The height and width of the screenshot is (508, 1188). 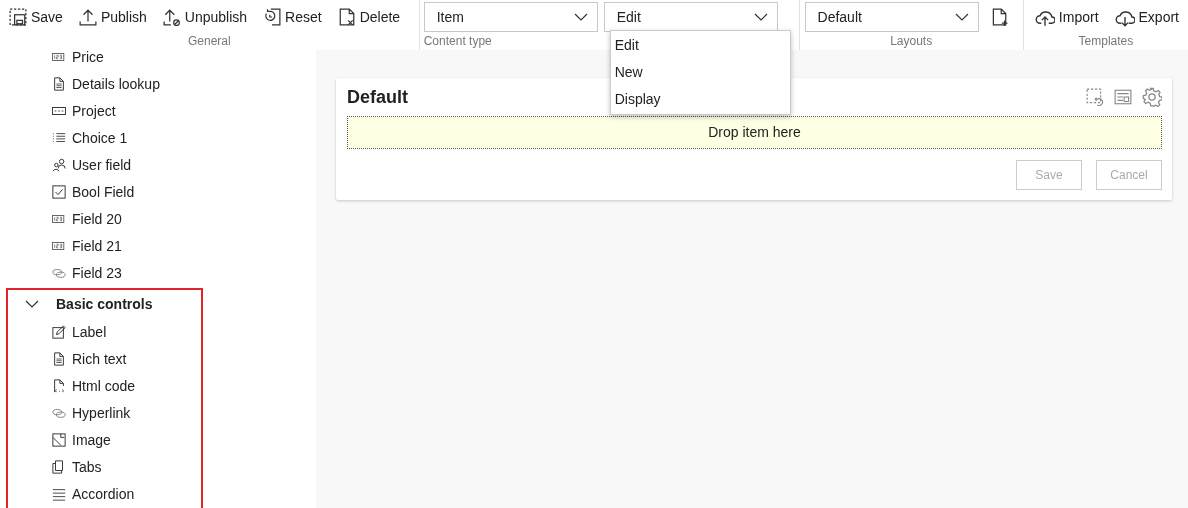 What do you see at coordinates (158, 110) in the screenshot?
I see `sidebar-item: Project` at bounding box center [158, 110].